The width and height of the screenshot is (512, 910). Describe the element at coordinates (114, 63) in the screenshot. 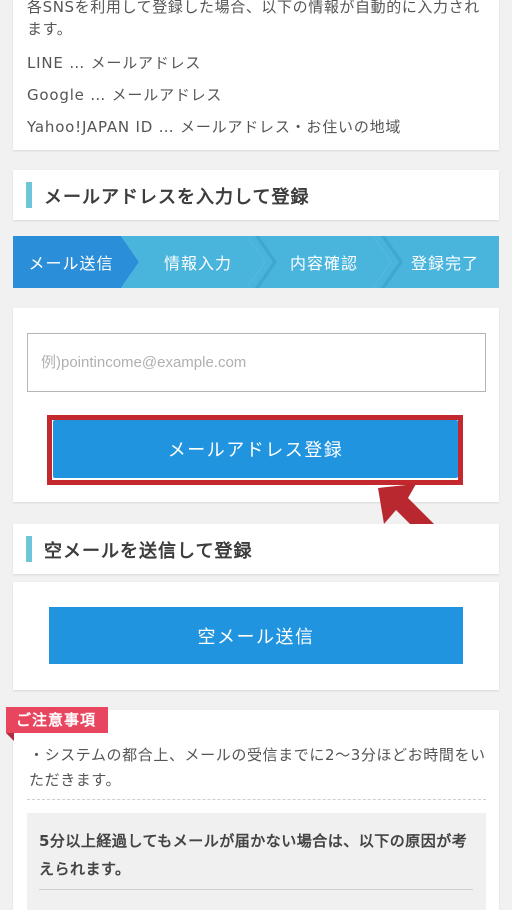

I see `sns-item-line: LINE … メールアドレス` at that location.